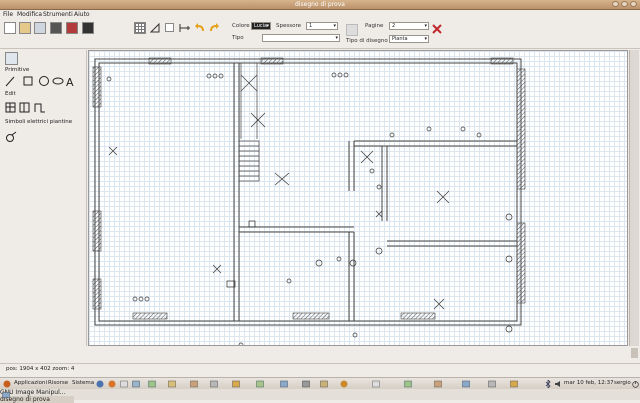 The image size is (640, 403). Describe the element at coordinates (11, 58) in the screenshot. I see `zoom-icon` at that location.